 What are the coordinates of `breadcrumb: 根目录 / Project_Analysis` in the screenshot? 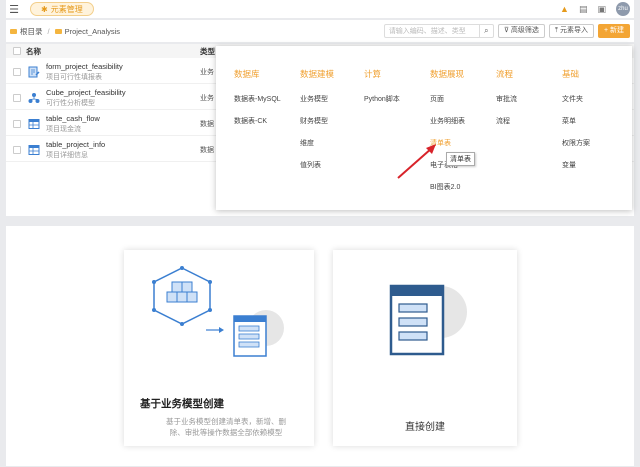 It's located at (65, 31).